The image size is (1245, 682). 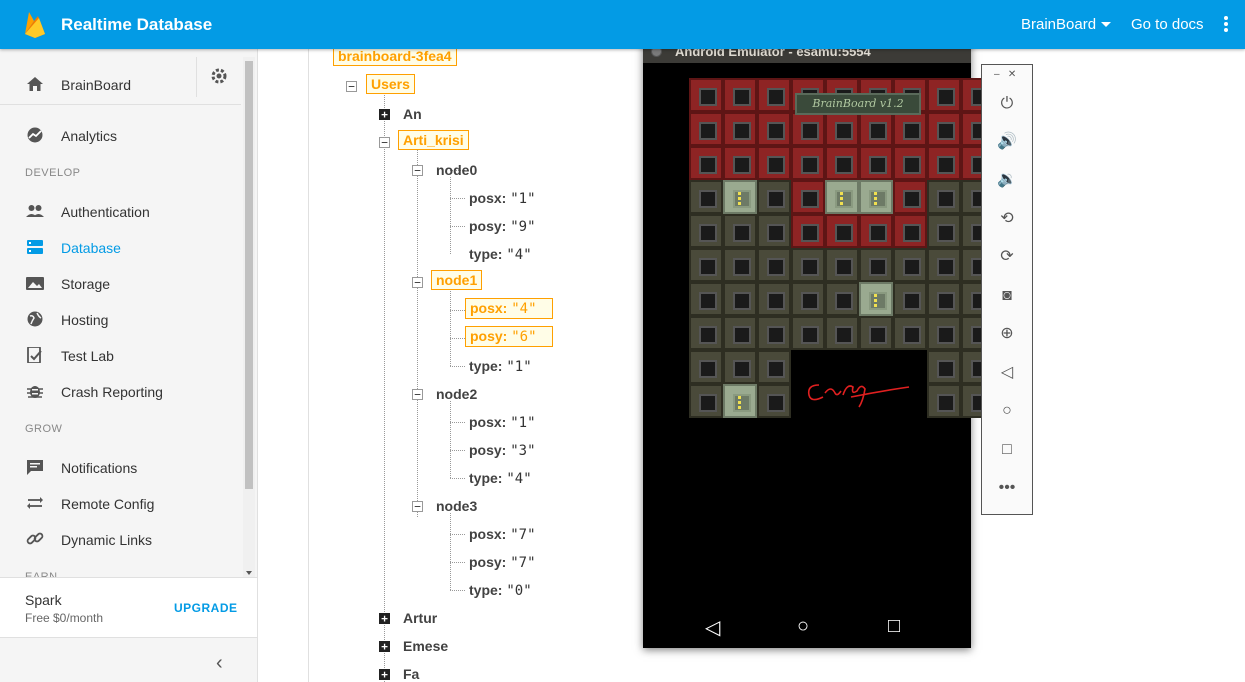 What do you see at coordinates (433, 140) in the screenshot?
I see `tree-node-arti-krisi: Arti_krisi` at bounding box center [433, 140].